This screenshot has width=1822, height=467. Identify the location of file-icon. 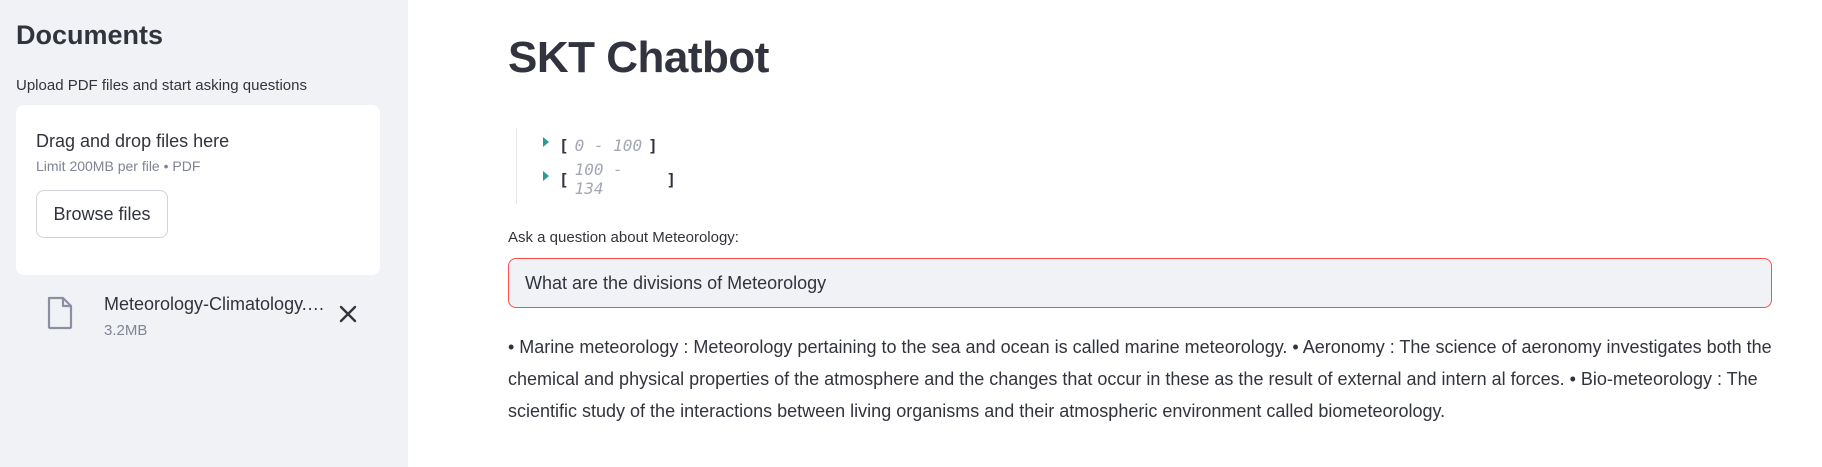
(60, 313).